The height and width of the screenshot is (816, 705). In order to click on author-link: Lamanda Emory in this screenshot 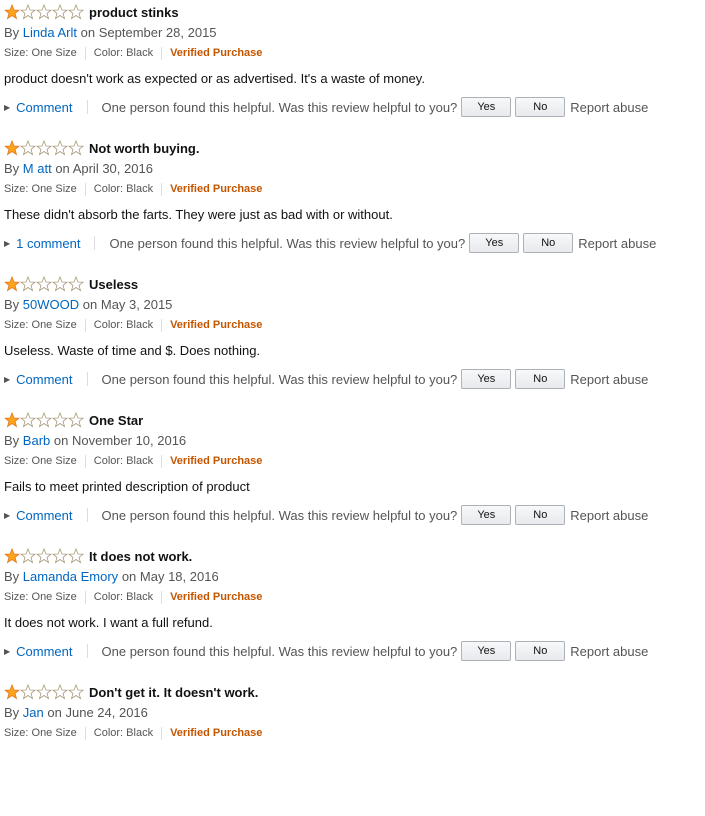, I will do `click(70, 576)`.